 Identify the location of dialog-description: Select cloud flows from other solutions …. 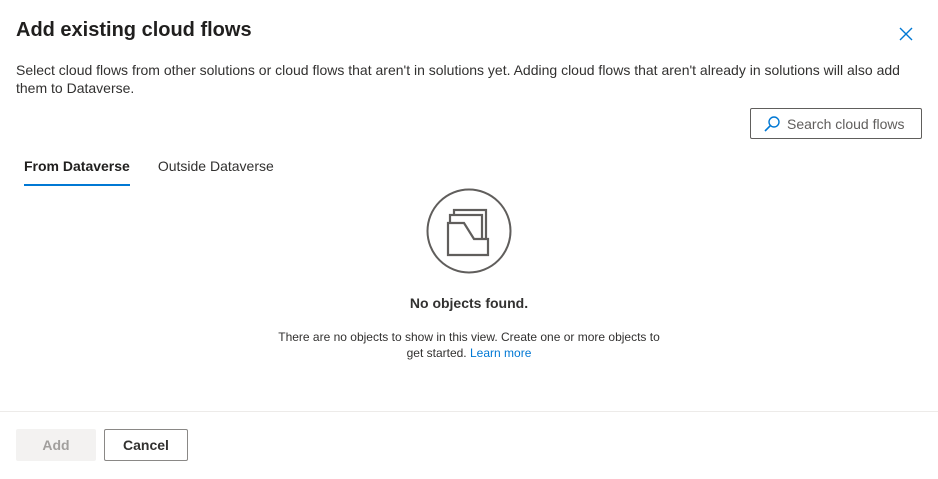
(458, 79).